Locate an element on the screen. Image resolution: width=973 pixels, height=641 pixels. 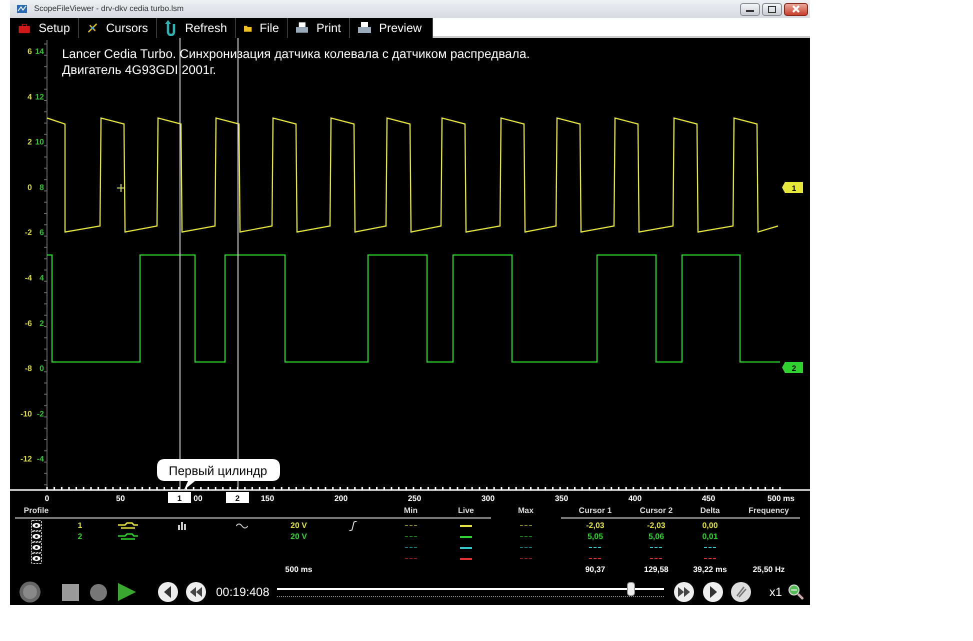
play-button is located at coordinates (127, 592).